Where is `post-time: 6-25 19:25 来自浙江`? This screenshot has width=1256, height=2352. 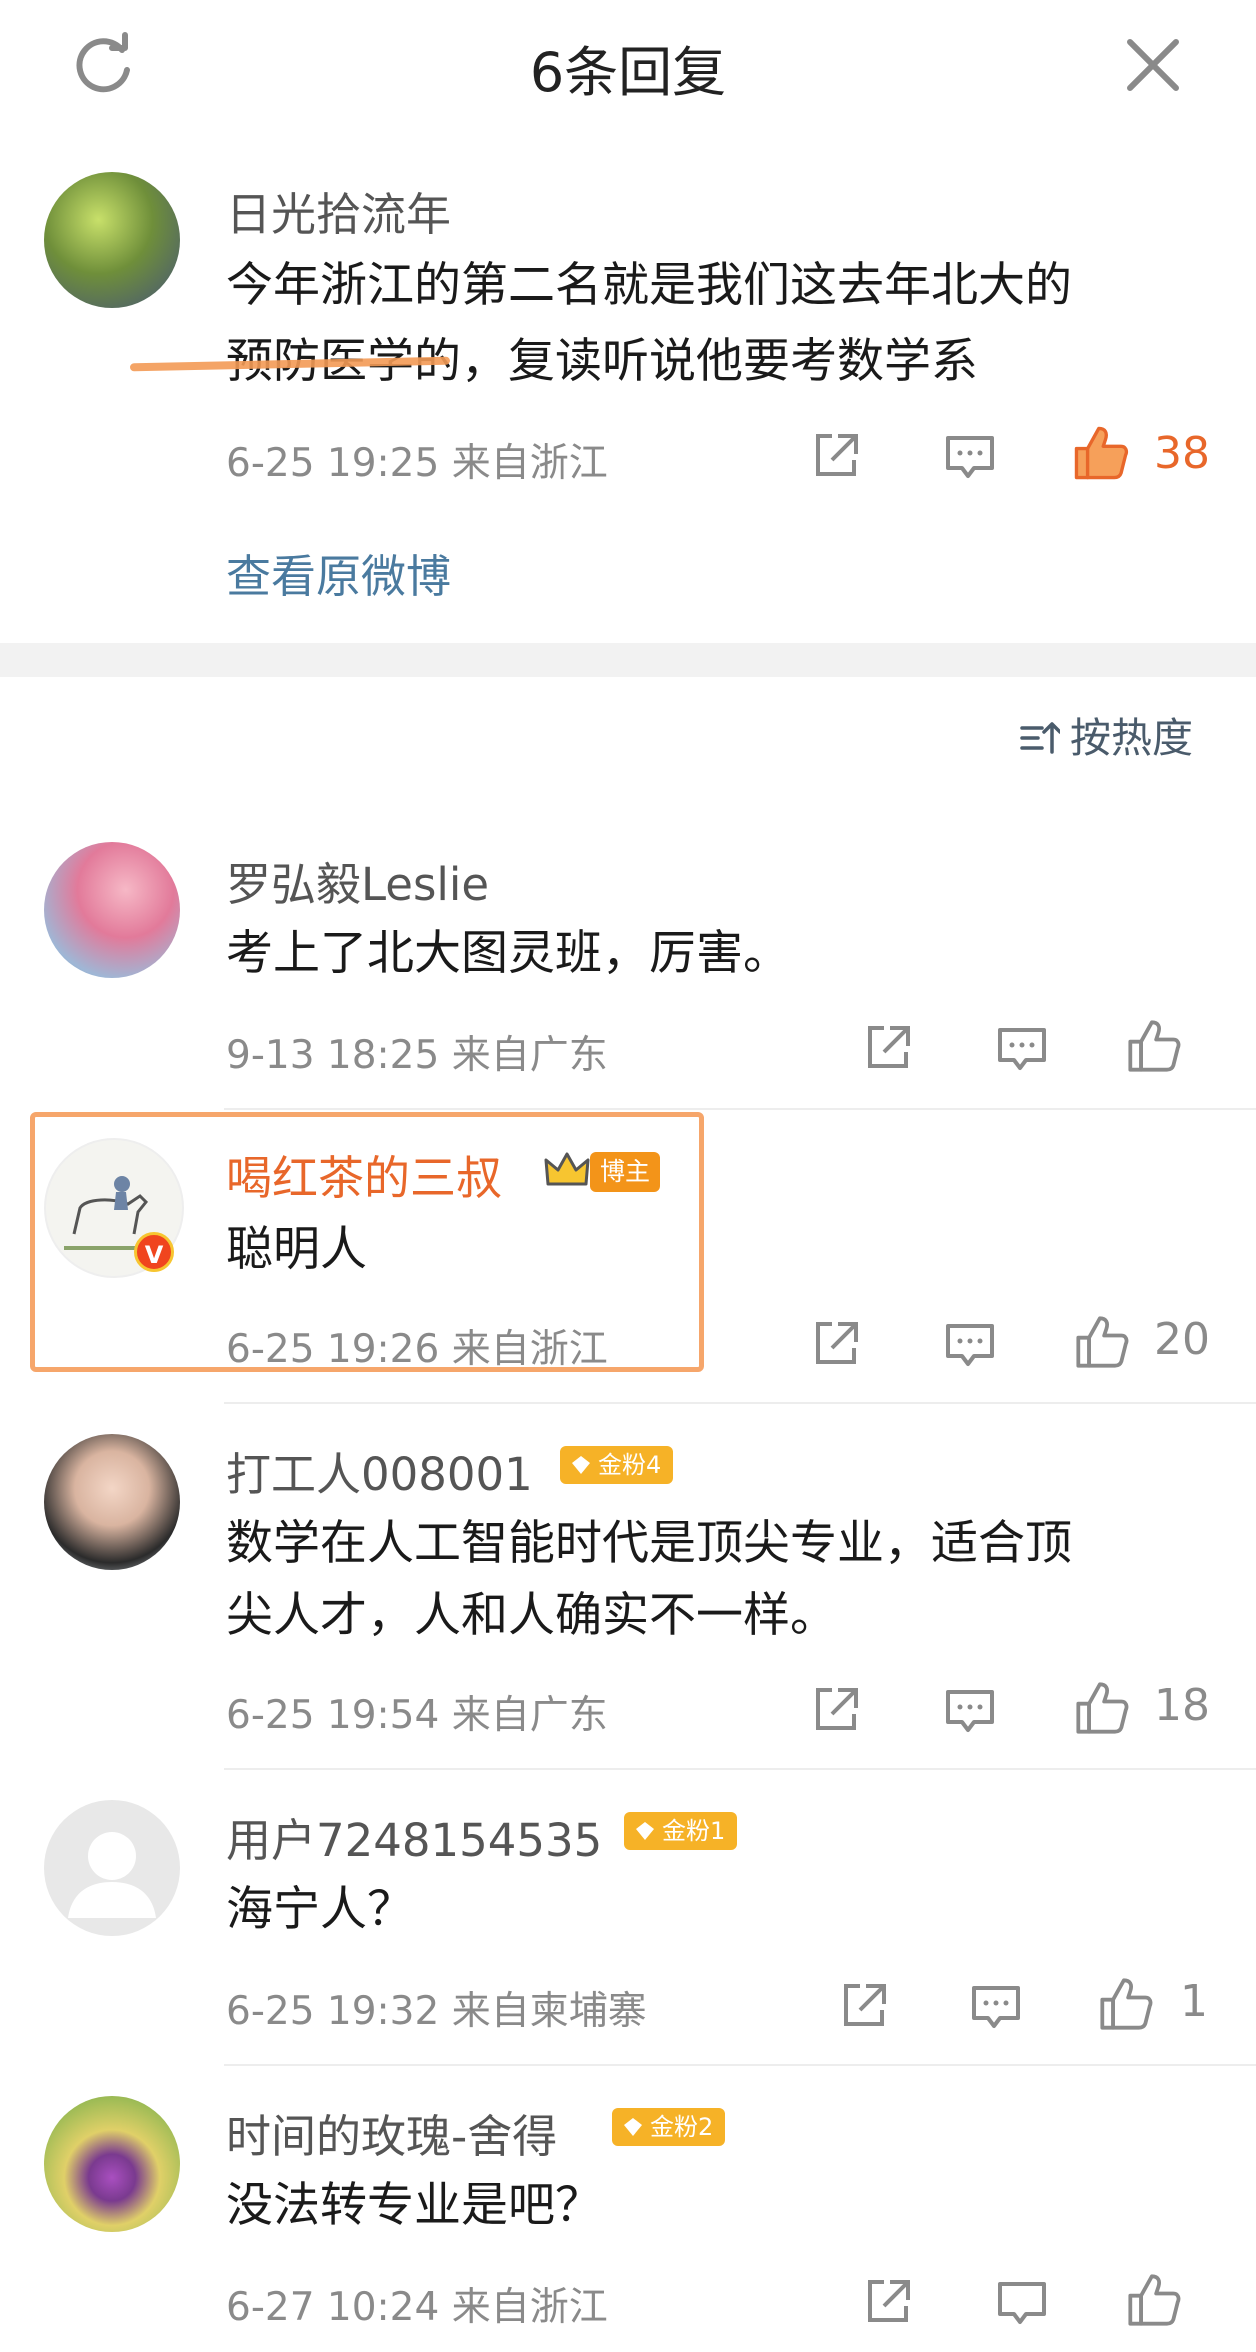 post-time: 6-25 19:25 来自浙江 is located at coordinates (417, 463).